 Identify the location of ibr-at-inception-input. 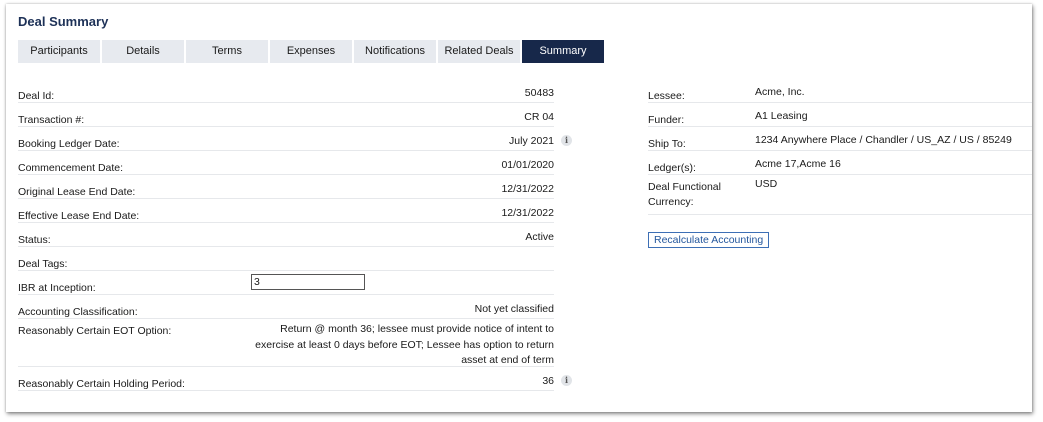
(308, 282).